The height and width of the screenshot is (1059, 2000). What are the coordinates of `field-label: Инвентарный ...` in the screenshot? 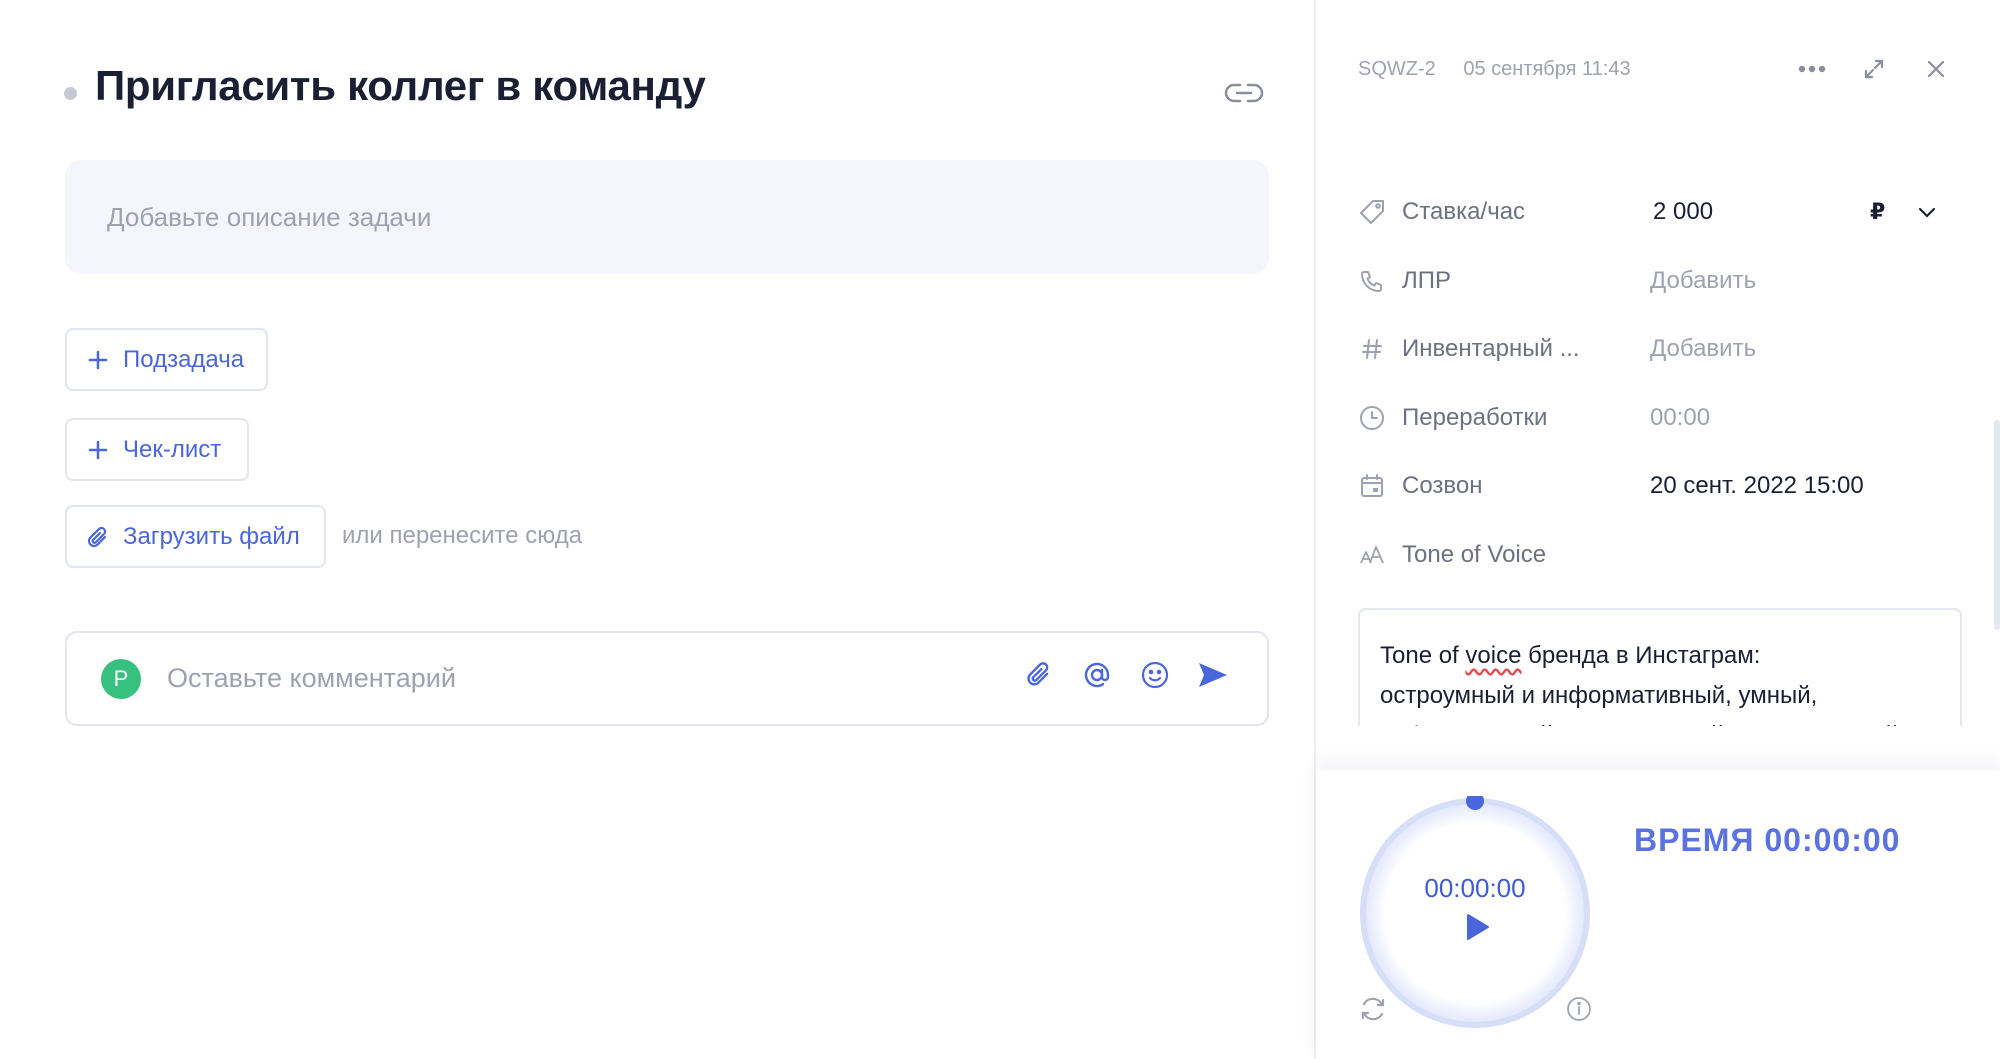 It's located at (1491, 349).